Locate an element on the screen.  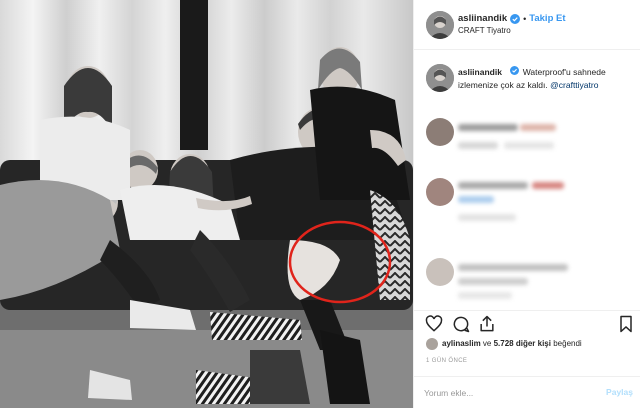
post-username: asliinandik is located at coordinates (482, 18).